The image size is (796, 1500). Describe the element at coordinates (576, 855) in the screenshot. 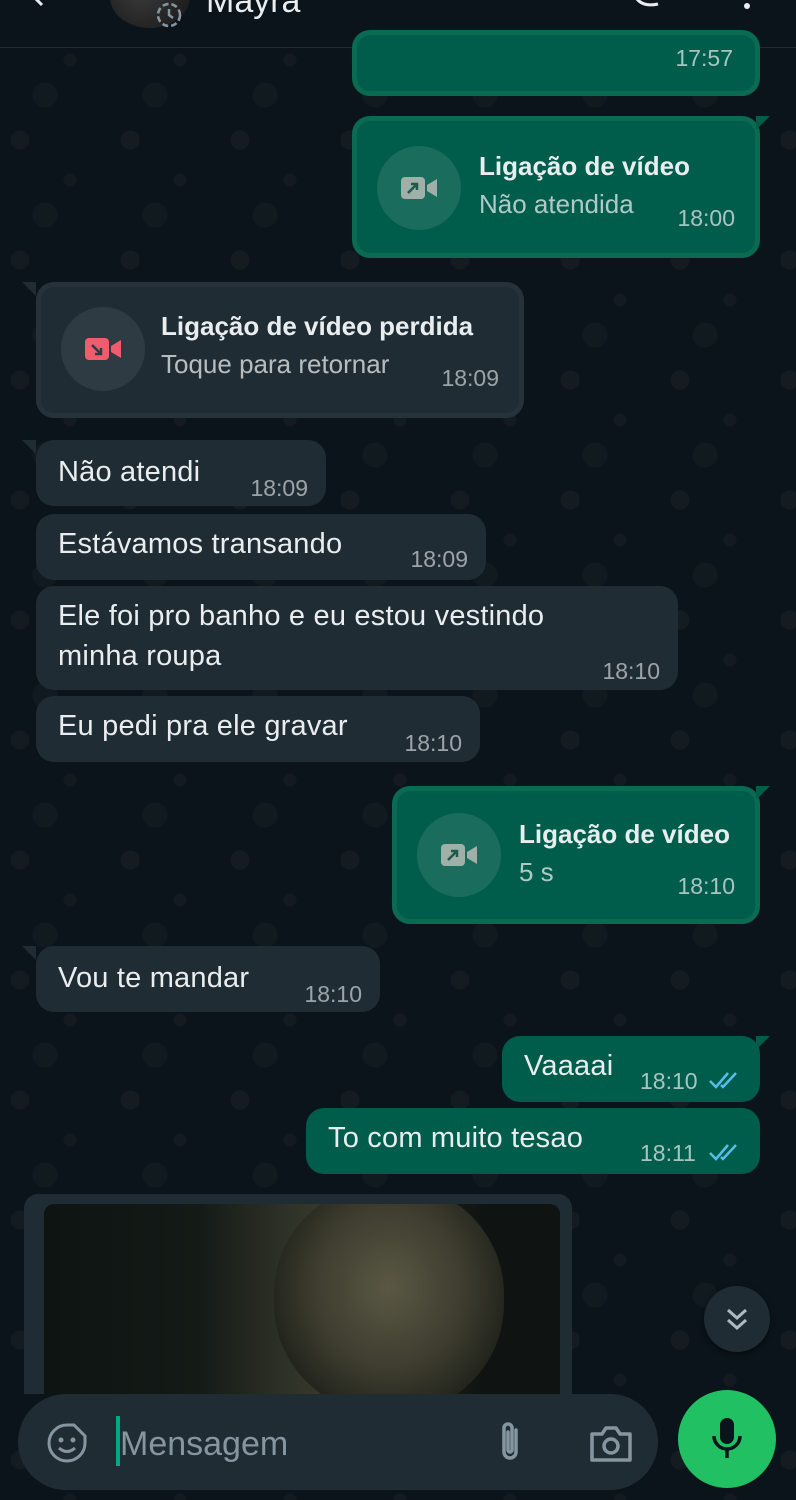

I see `message-bubble-outgoing-call: Ligação de vídeo 5 s 18:10` at that location.